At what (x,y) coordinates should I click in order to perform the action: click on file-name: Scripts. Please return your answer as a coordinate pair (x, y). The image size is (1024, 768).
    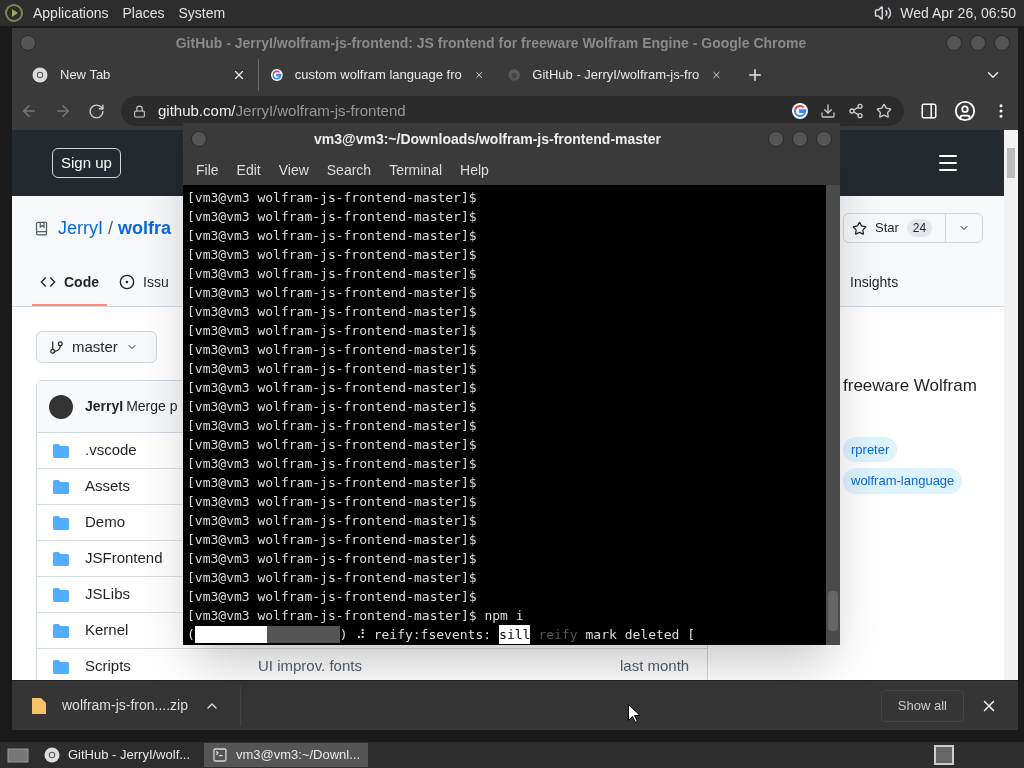
    Looking at the image, I should click on (108, 666).